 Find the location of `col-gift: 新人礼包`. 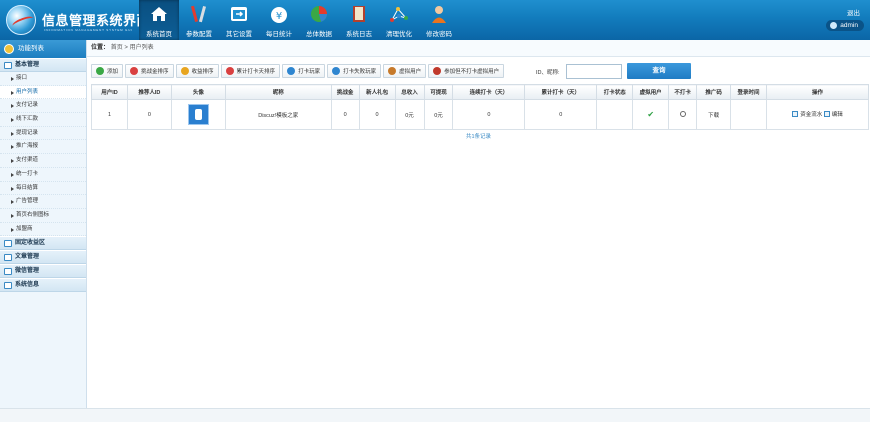

col-gift: 新人礼包 is located at coordinates (377, 92).